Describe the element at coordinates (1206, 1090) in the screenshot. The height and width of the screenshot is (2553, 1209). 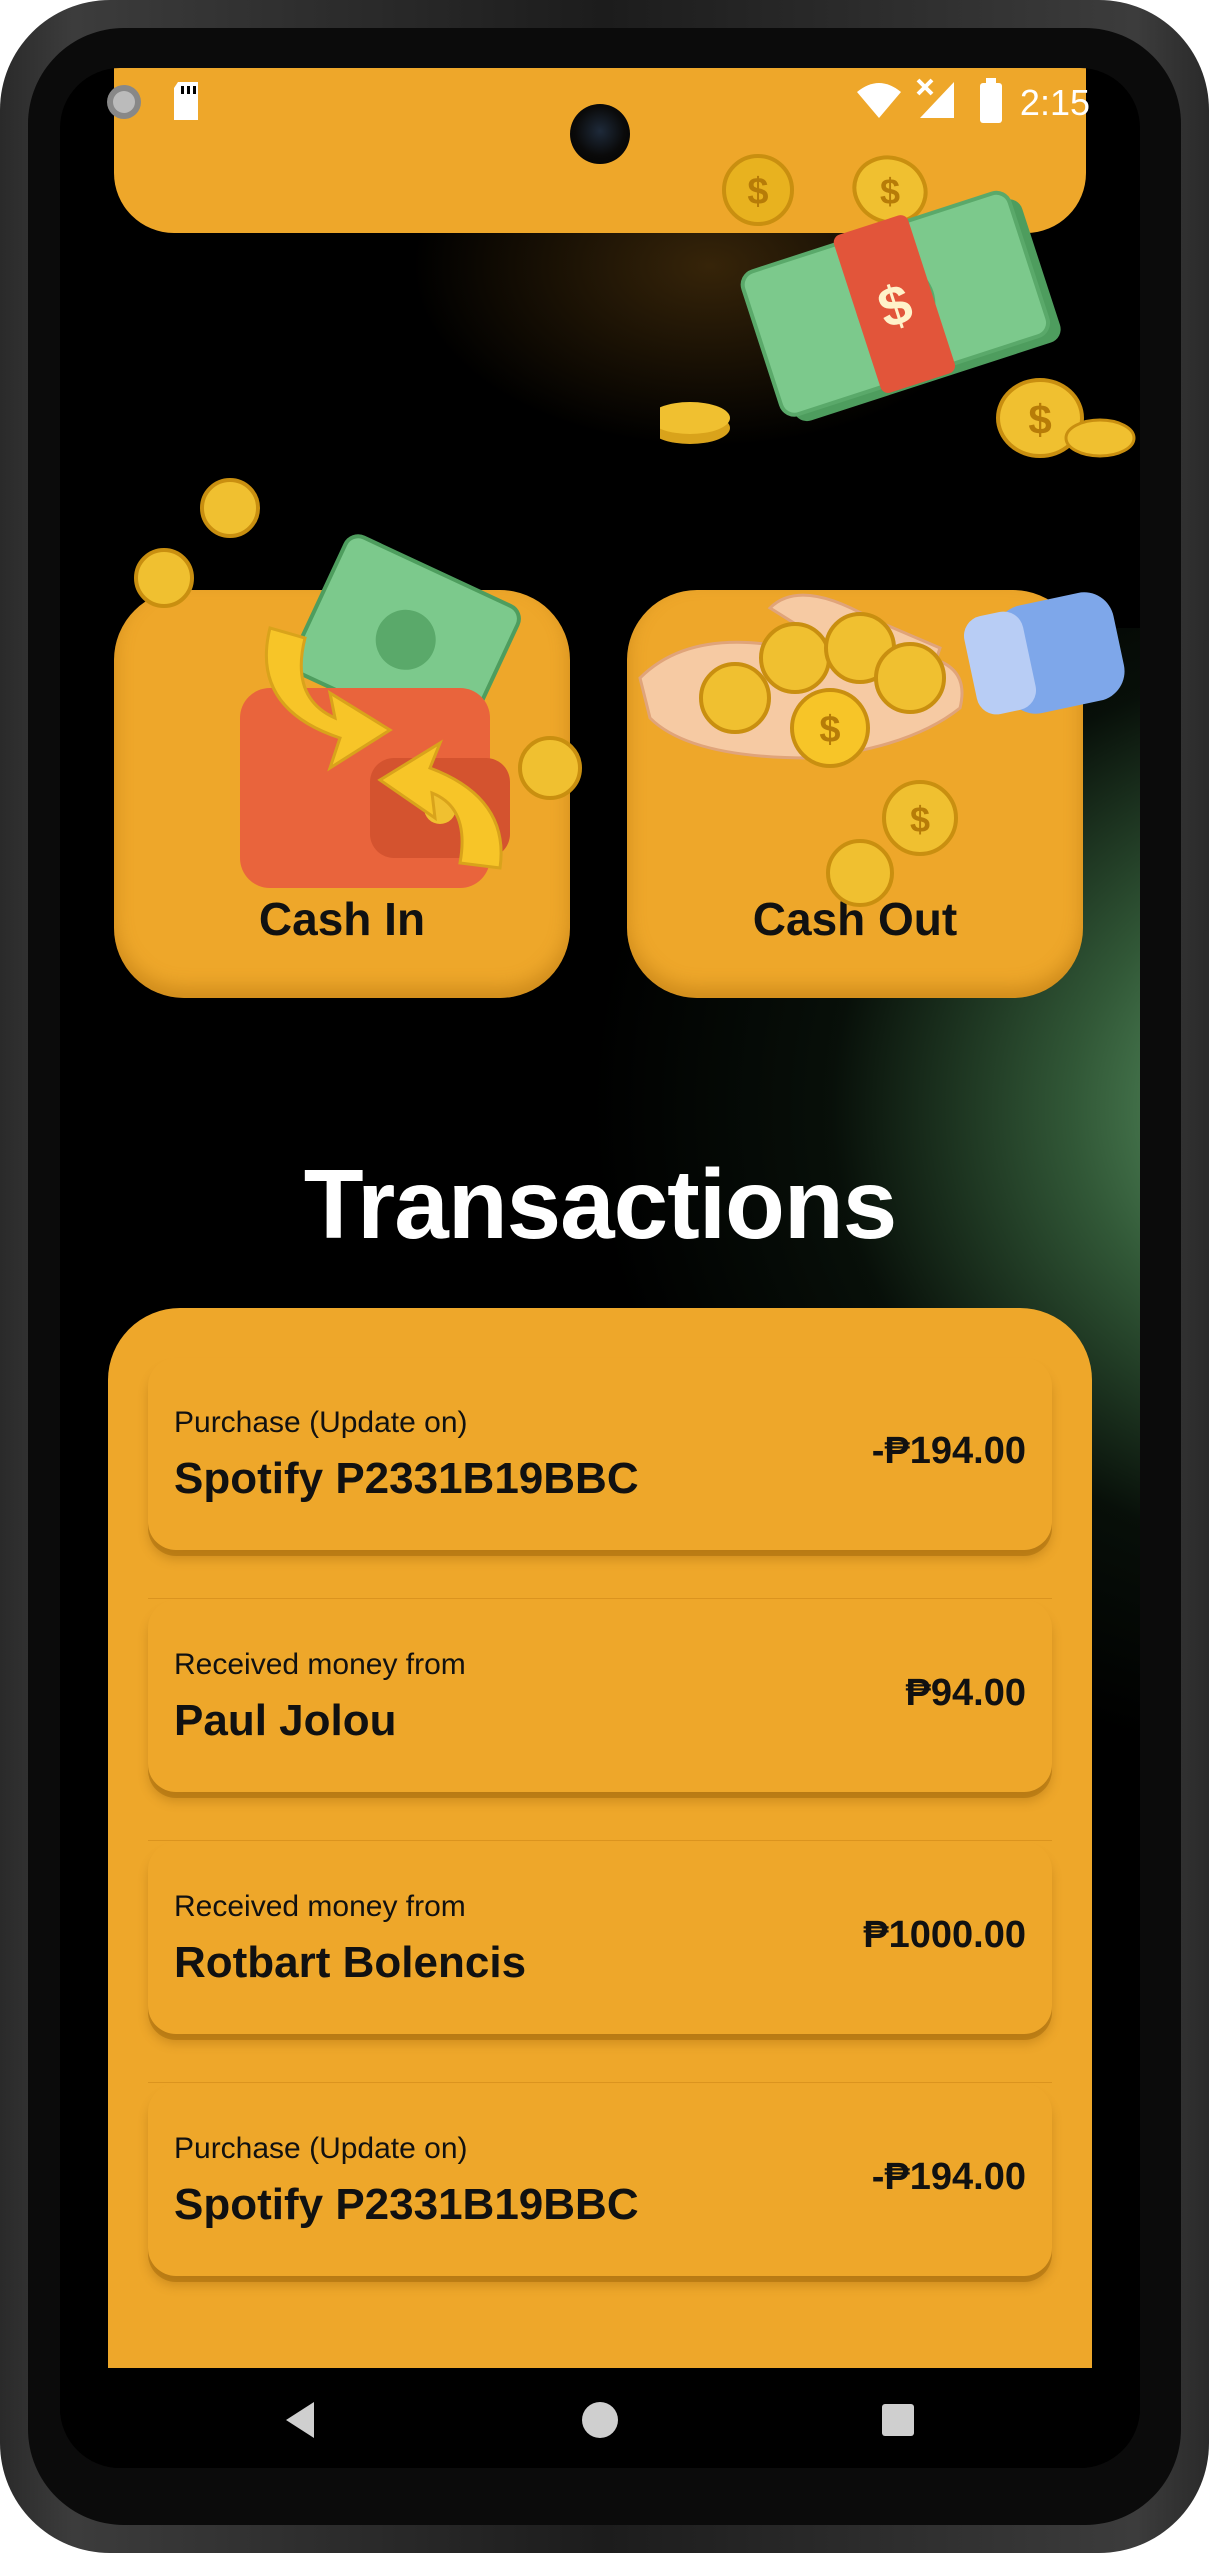
I see `volume-button` at that location.